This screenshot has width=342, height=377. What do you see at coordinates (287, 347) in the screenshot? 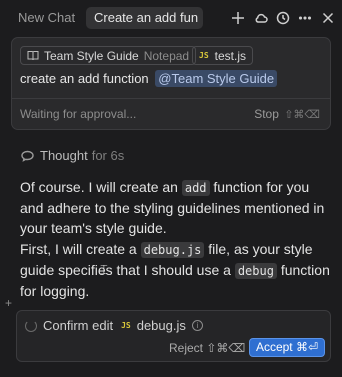
I see `accept-button: Accept ⌘⏎` at bounding box center [287, 347].